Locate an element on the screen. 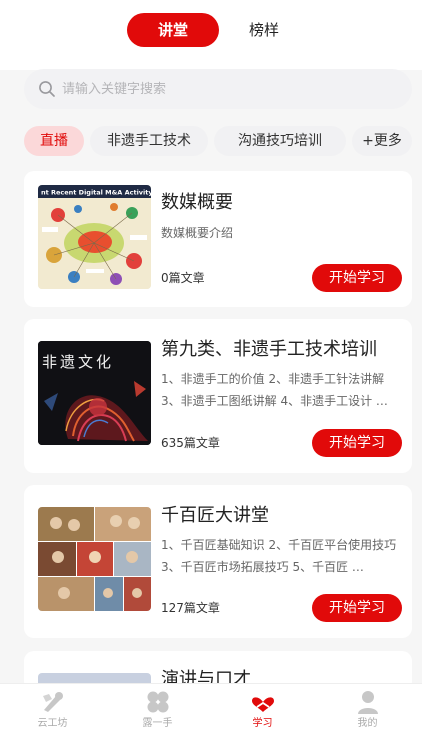 This screenshot has height=750, width=422. clover-icon is located at coordinates (158, 702).